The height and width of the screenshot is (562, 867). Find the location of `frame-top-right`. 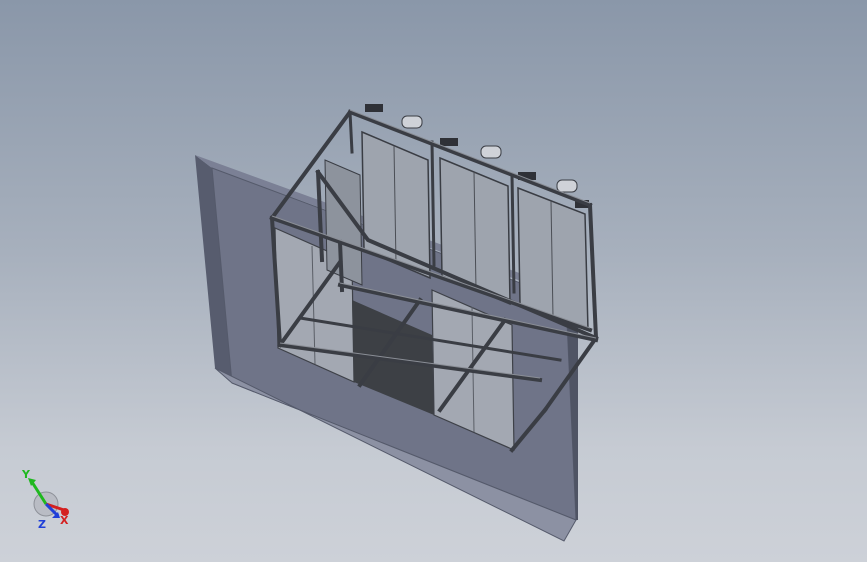

frame-top-right is located at coordinates (593, 271).